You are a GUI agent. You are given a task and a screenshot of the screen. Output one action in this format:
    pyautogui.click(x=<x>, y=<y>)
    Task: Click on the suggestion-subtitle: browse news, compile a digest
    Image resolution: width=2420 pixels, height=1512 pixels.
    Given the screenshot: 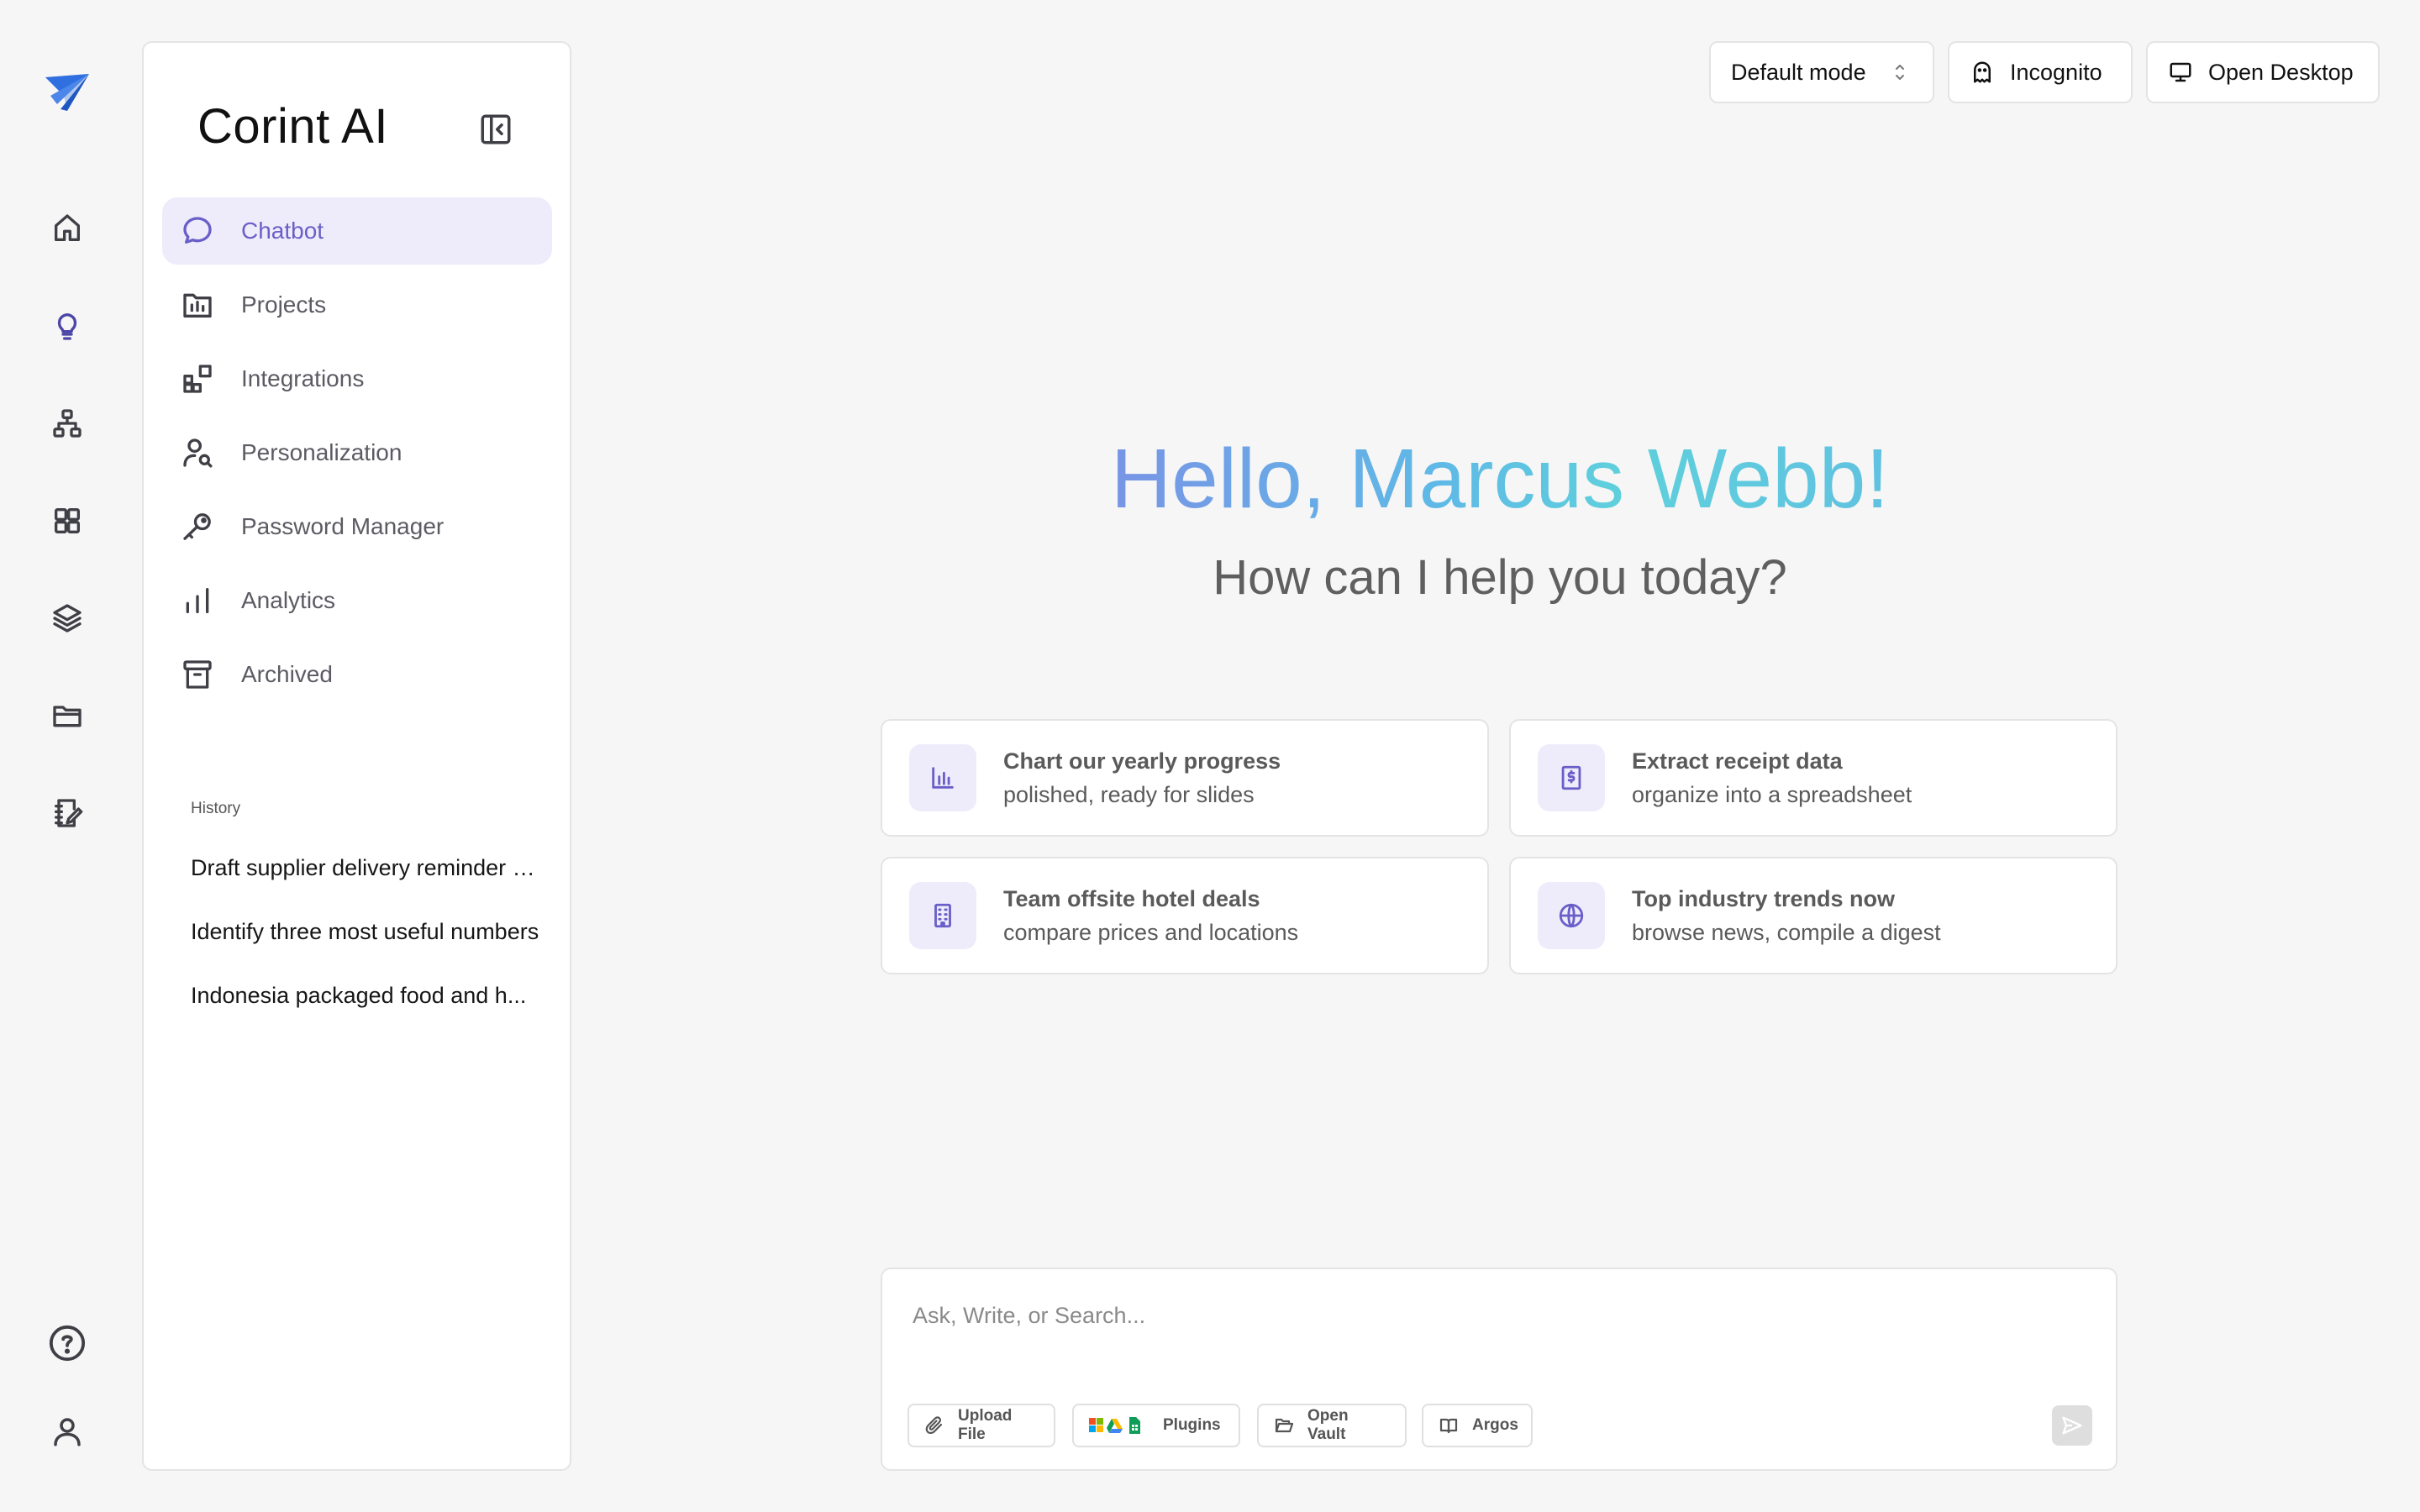 What is the action you would take?
    pyautogui.click(x=1787, y=932)
    